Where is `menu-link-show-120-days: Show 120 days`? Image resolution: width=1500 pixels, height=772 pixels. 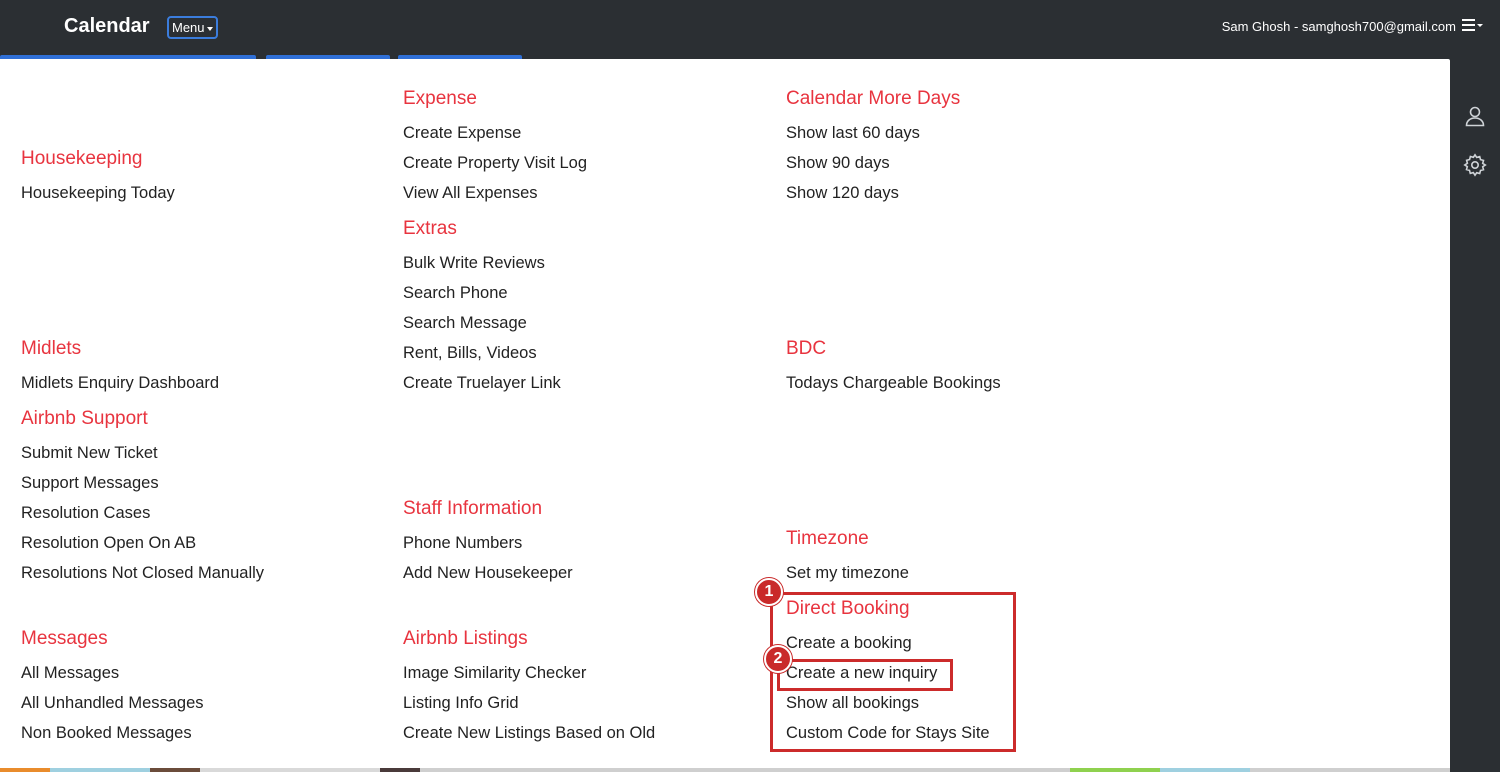 menu-link-show-120-days: Show 120 days is located at coordinates (842, 193).